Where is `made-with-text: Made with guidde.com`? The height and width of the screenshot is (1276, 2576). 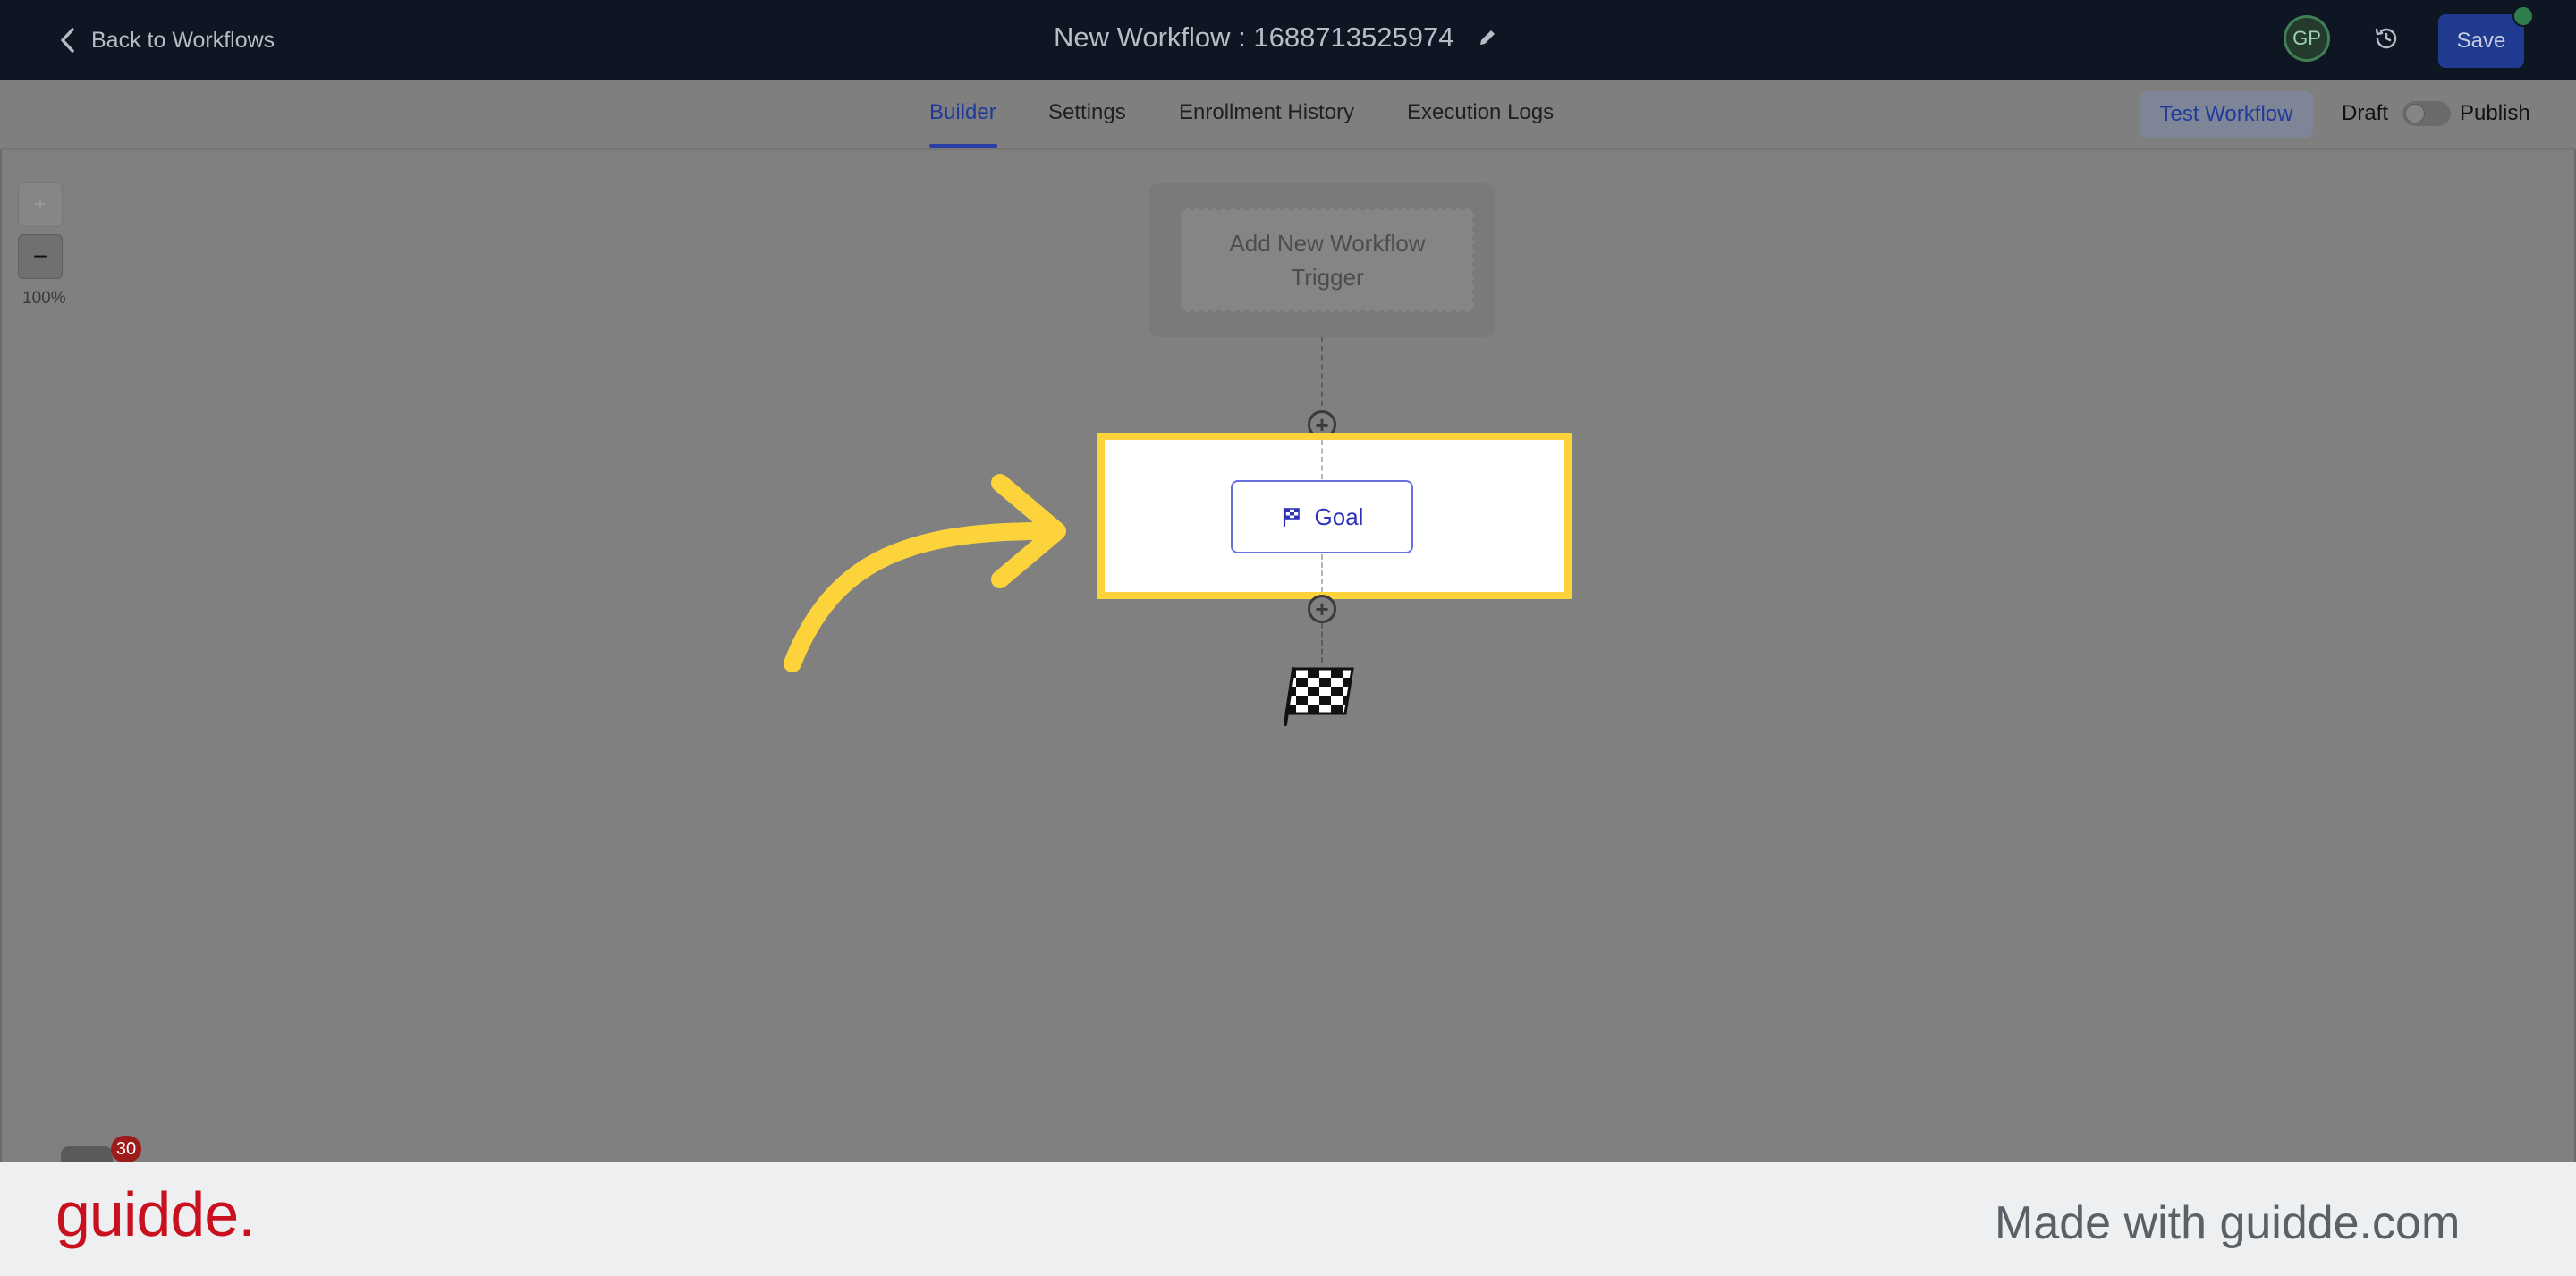 made-with-text: Made with guidde.com is located at coordinates (2228, 1223).